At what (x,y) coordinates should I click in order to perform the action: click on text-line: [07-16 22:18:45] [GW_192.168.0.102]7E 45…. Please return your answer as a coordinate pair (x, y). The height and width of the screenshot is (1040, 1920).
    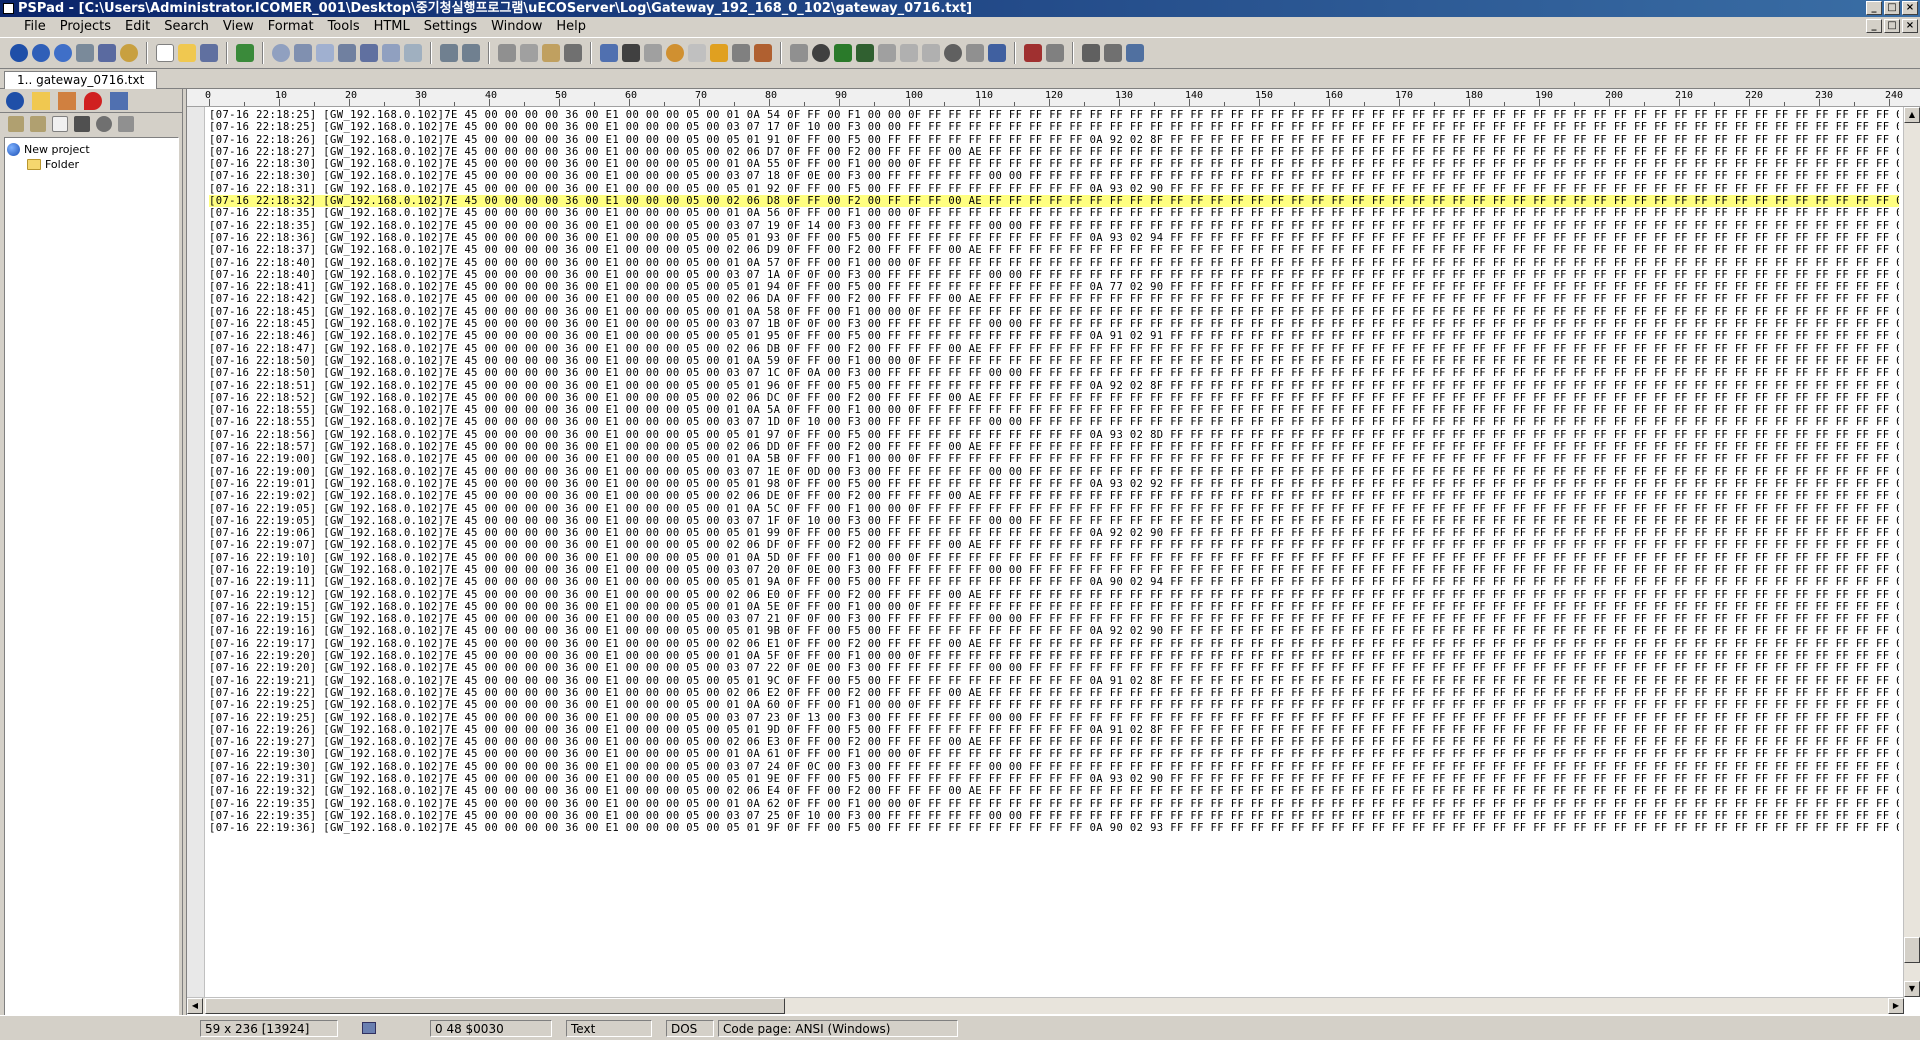
    Looking at the image, I should click on (1054, 312).